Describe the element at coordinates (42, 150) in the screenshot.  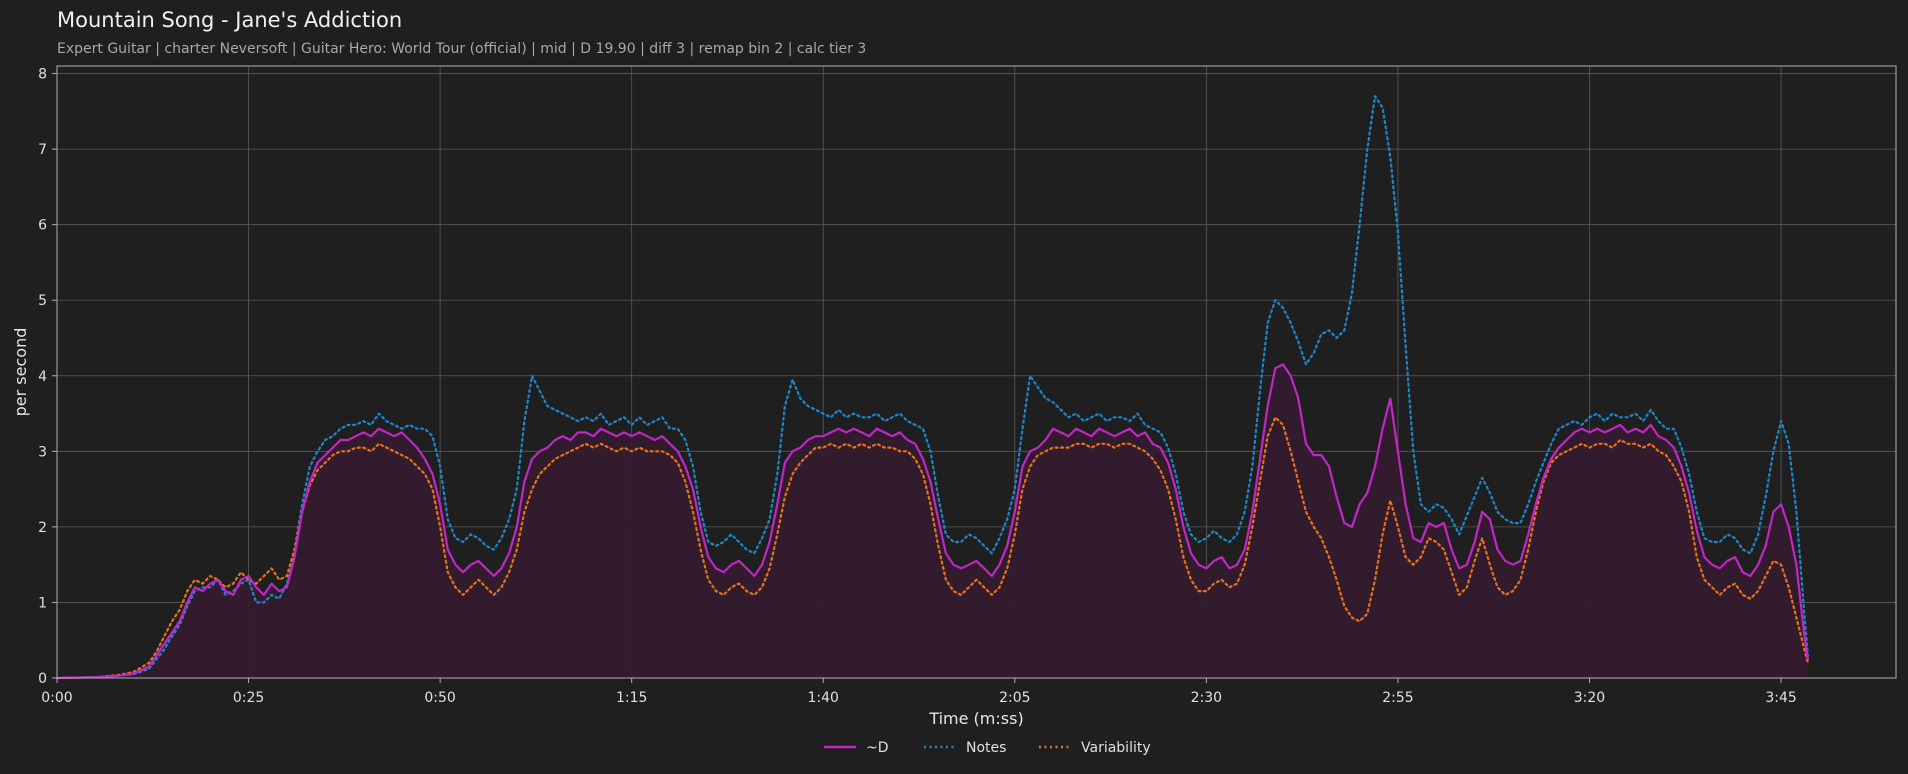
I see `y-tick-label: 7` at that location.